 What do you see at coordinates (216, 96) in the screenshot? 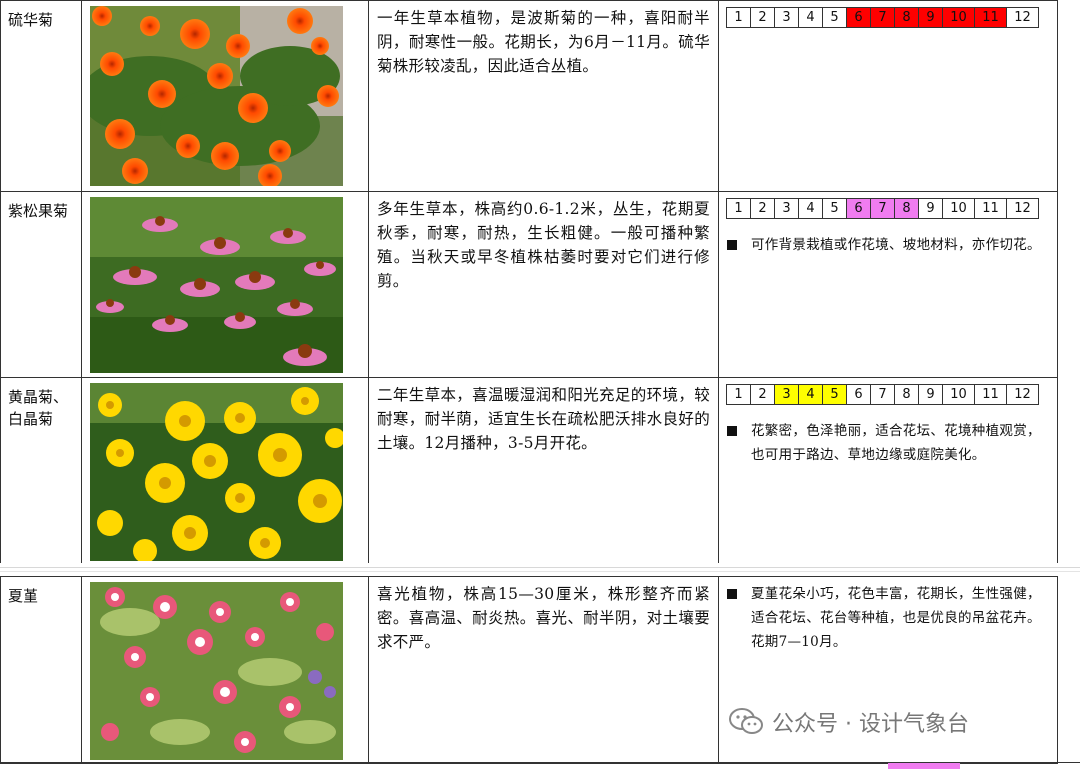
I see `orange-cosmos-flowers-photo` at bounding box center [216, 96].